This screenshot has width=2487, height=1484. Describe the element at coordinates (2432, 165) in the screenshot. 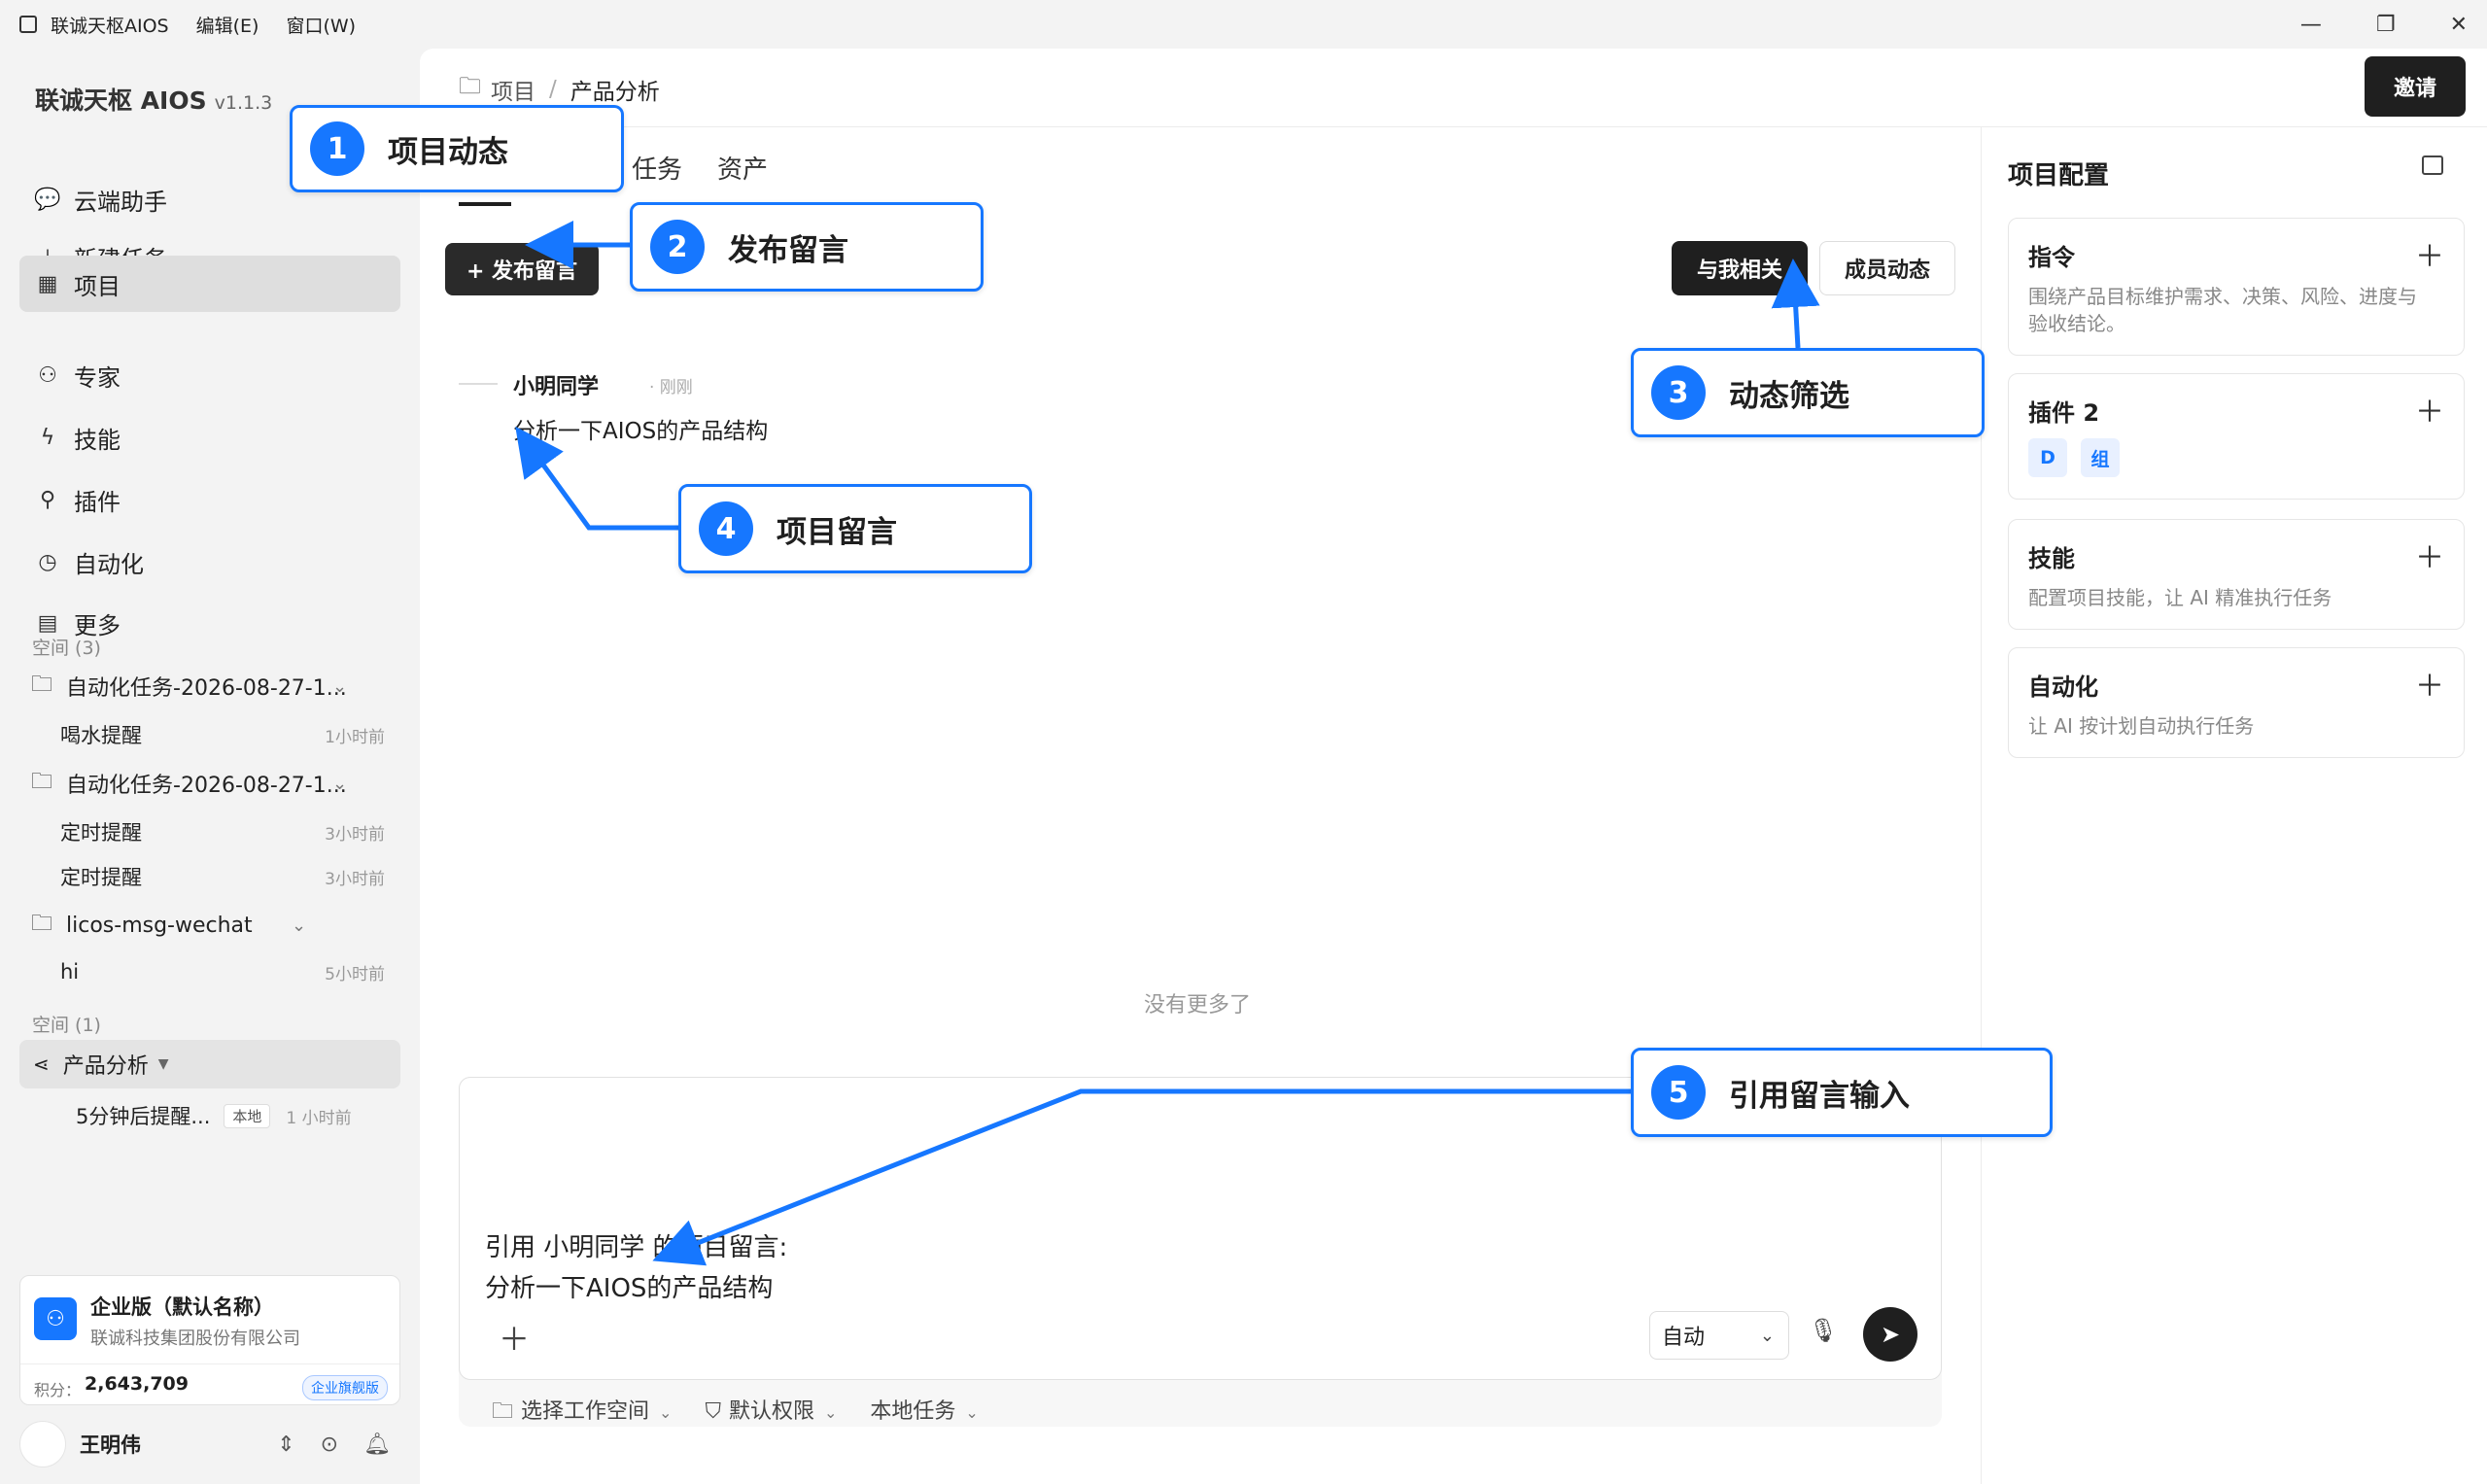

I see `panel-toggle-icon` at that location.